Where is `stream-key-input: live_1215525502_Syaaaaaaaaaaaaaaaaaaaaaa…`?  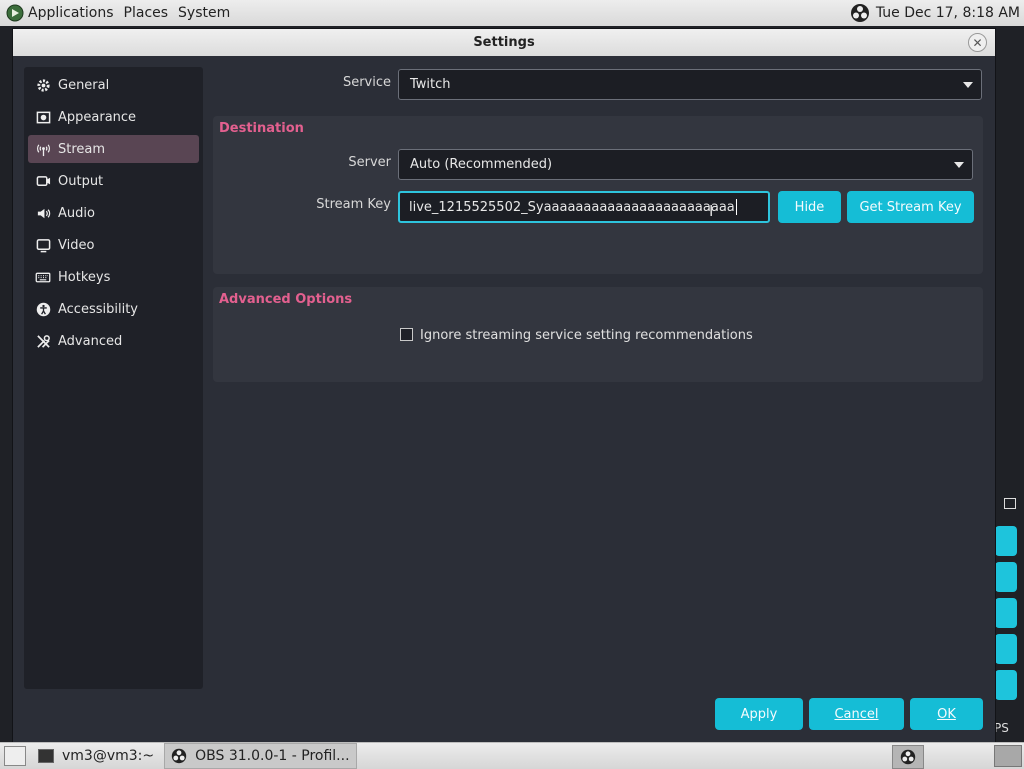 stream-key-input: live_1215525502_Syaaaaaaaaaaaaaaaaaaaaaa… is located at coordinates (584, 207).